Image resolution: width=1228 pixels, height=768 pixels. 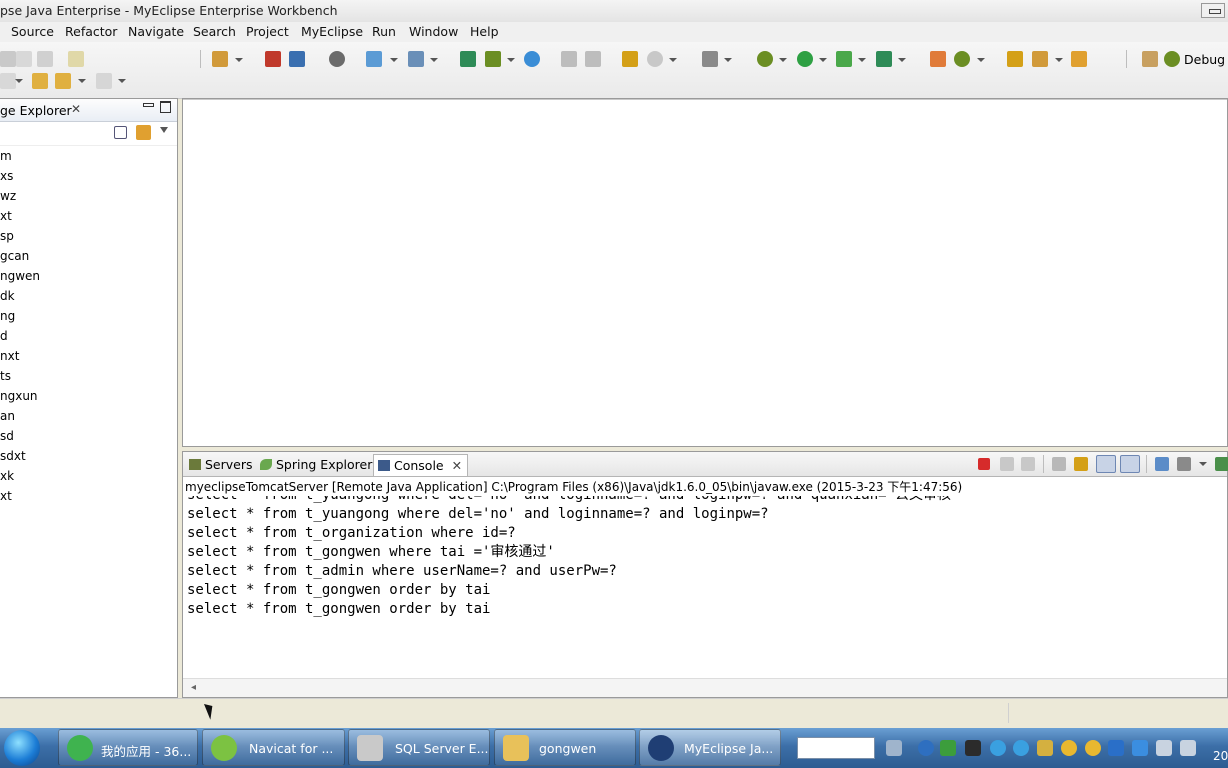 What do you see at coordinates (823, 60) in the screenshot?
I see `run-dropdown-icon` at bounding box center [823, 60].